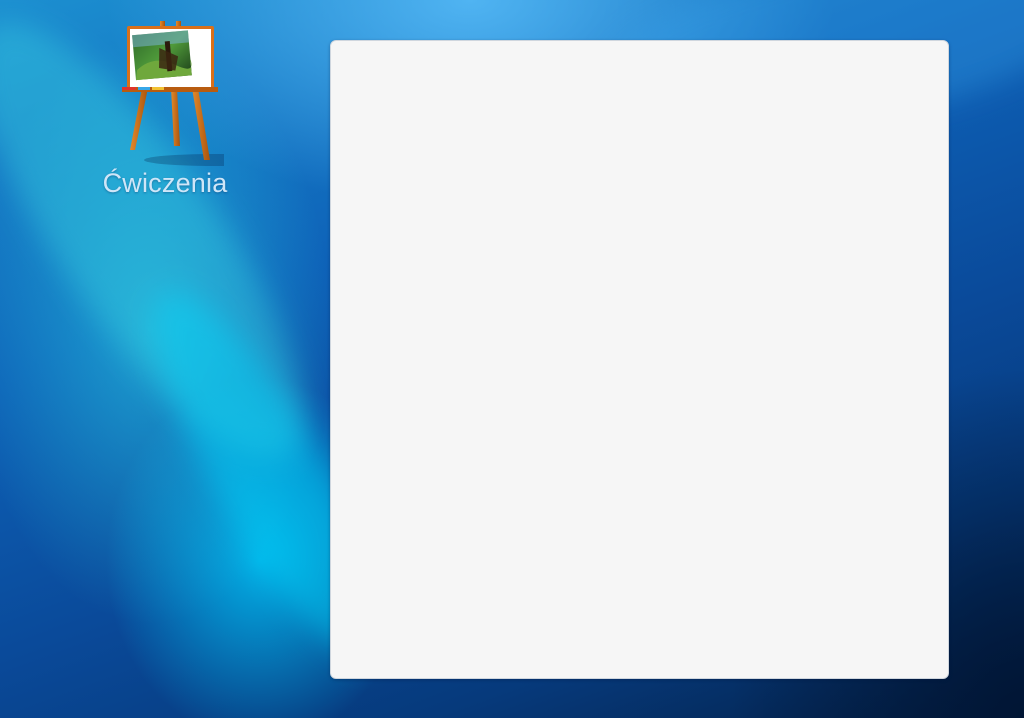 The width and height of the screenshot is (1024, 718). What do you see at coordinates (165, 183) in the screenshot?
I see `desktop-icon-label: Ćwiczenia` at bounding box center [165, 183].